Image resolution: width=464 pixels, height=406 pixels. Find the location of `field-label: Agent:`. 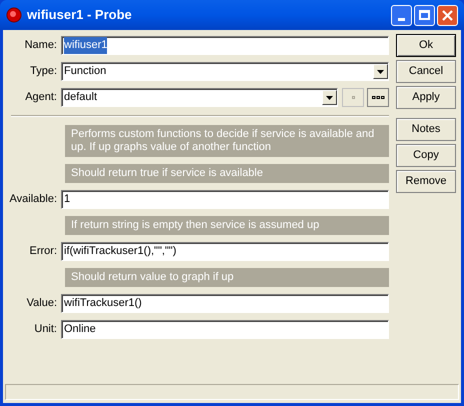

field-label: Agent: is located at coordinates (41, 98).